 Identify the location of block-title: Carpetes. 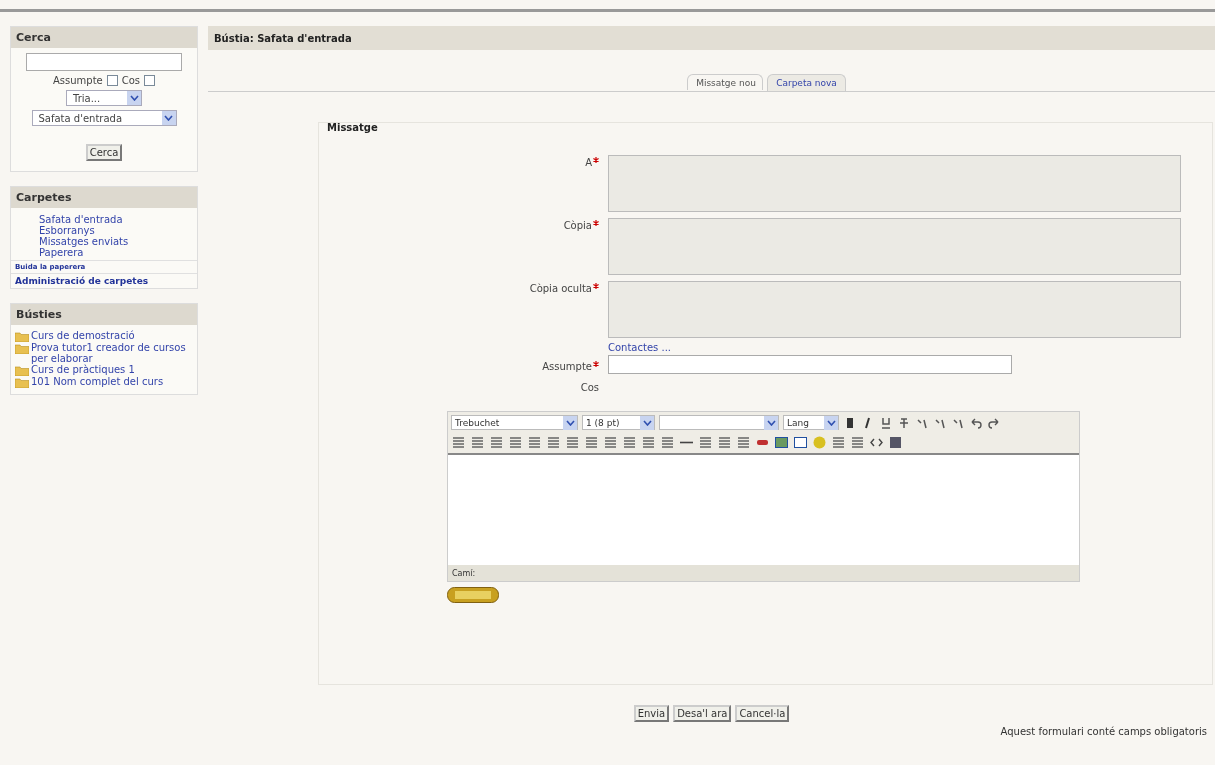
(104, 197).